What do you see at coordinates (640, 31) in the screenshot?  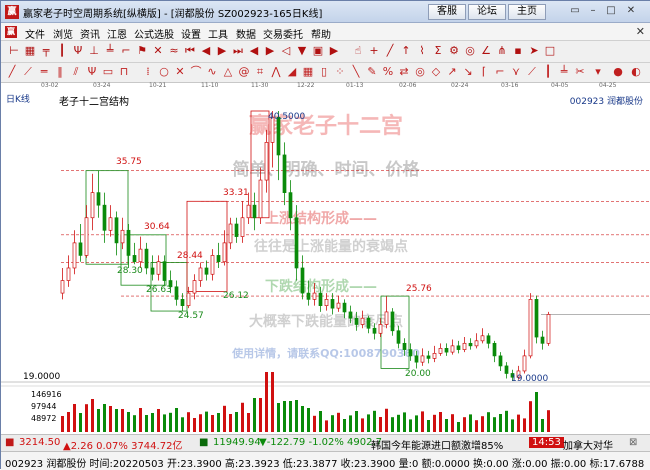 I see `menu-close-icon: ✕` at bounding box center [640, 31].